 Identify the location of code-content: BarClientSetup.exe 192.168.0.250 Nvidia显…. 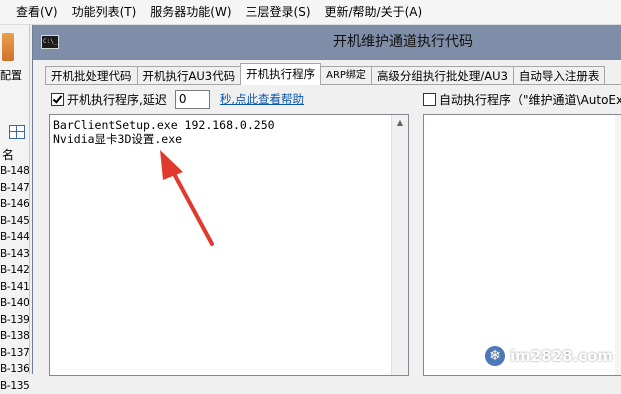
(164, 132).